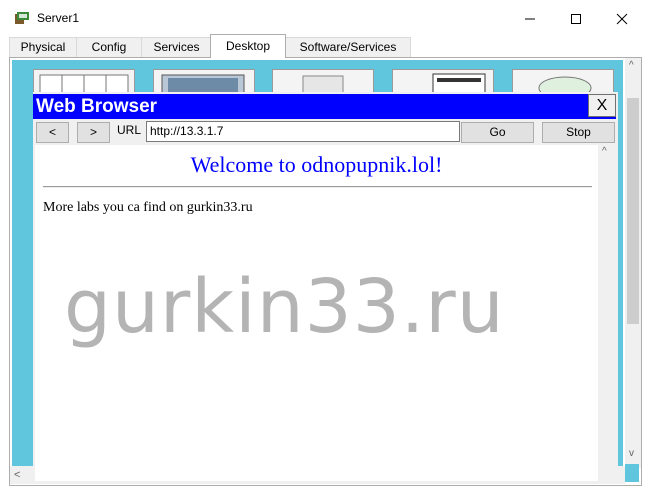 This screenshot has height=492, width=654. I want to click on scroll-down-icon: v, so click(631, 453).